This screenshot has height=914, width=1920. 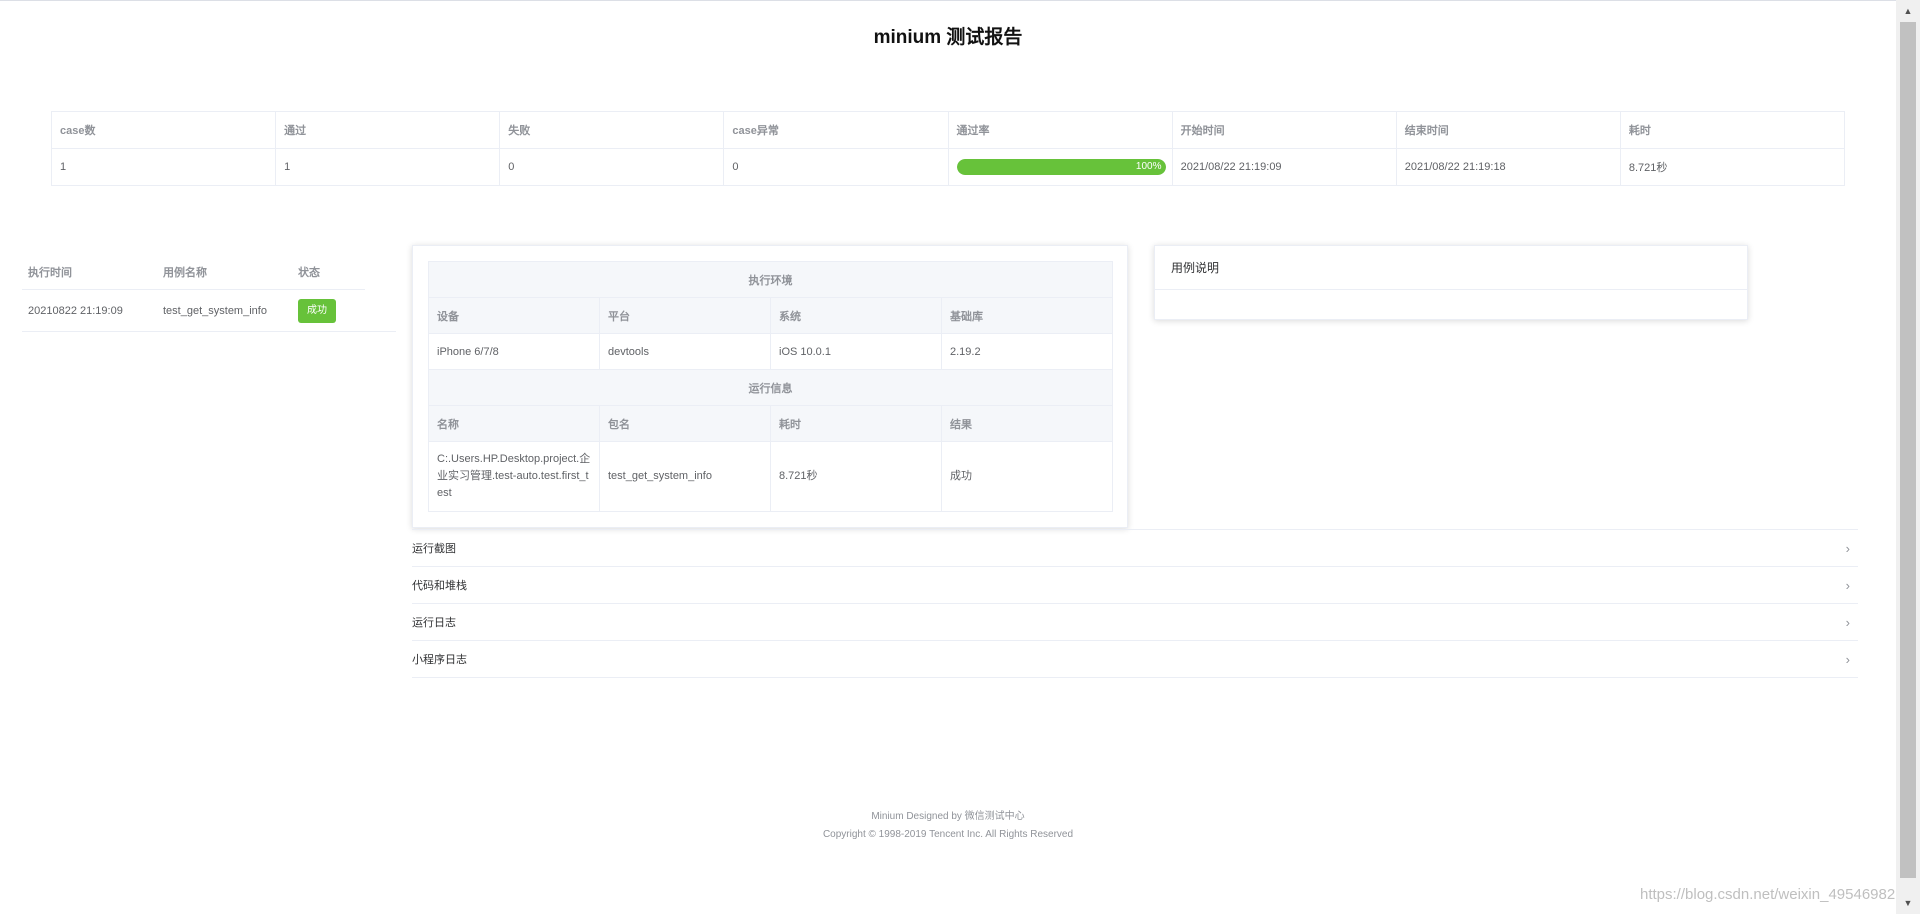 I want to click on summary-header-case-count: case数, so click(x=163, y=130).